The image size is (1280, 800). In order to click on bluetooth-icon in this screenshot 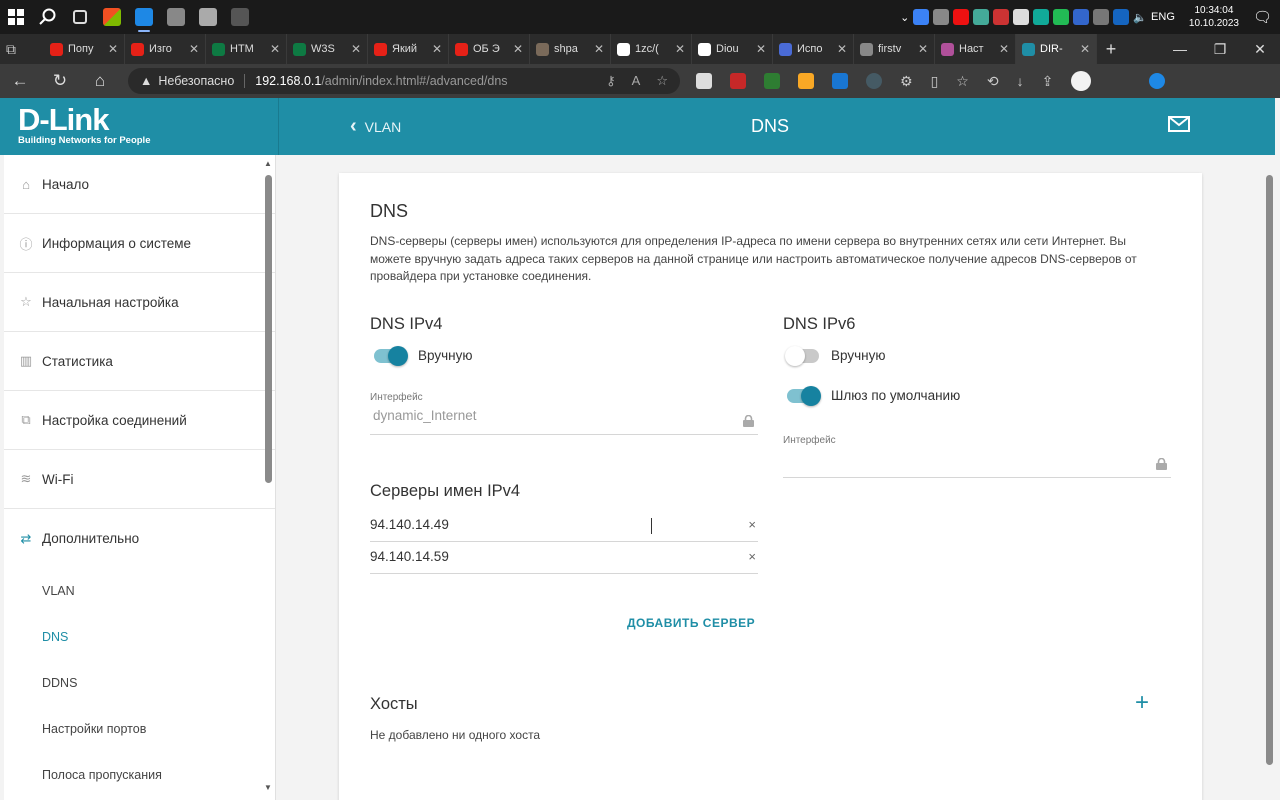, I will do `click(1121, 17)`.